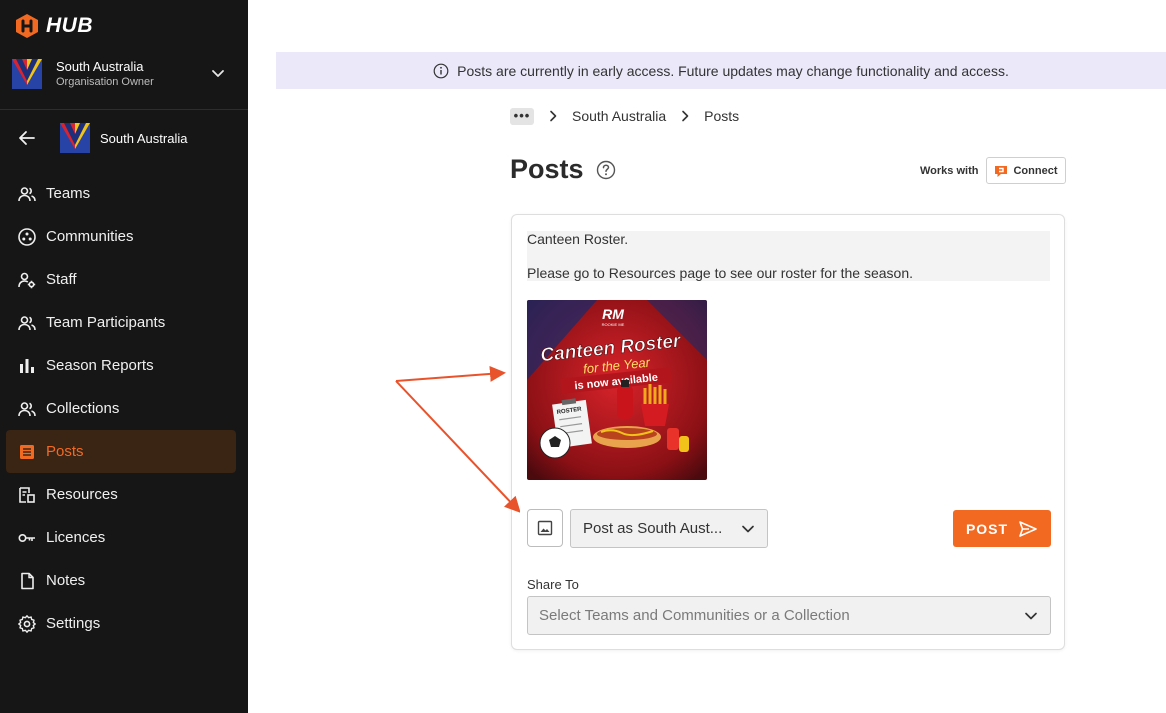 This screenshot has height=713, width=1166. I want to click on sidebar-item-team-participants: Team Participants, so click(121, 322).